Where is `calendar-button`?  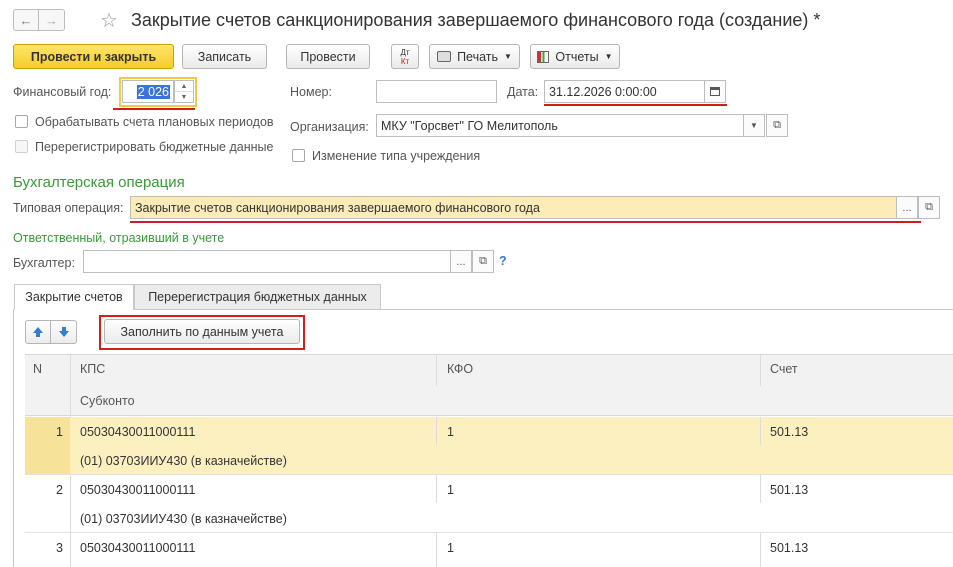
calendar-button is located at coordinates (715, 91).